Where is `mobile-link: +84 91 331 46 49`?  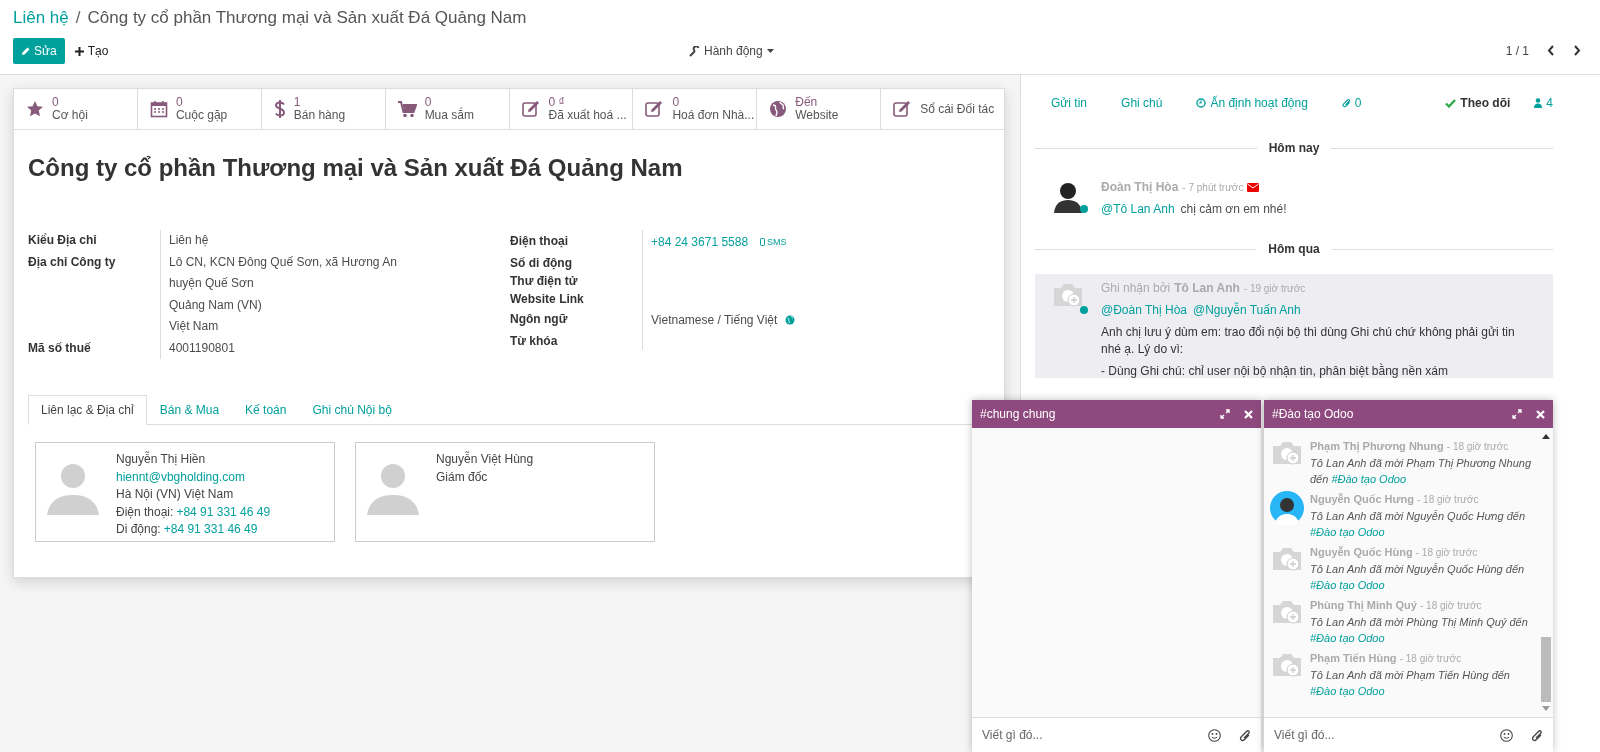
mobile-link: +84 91 331 46 49 is located at coordinates (210, 530).